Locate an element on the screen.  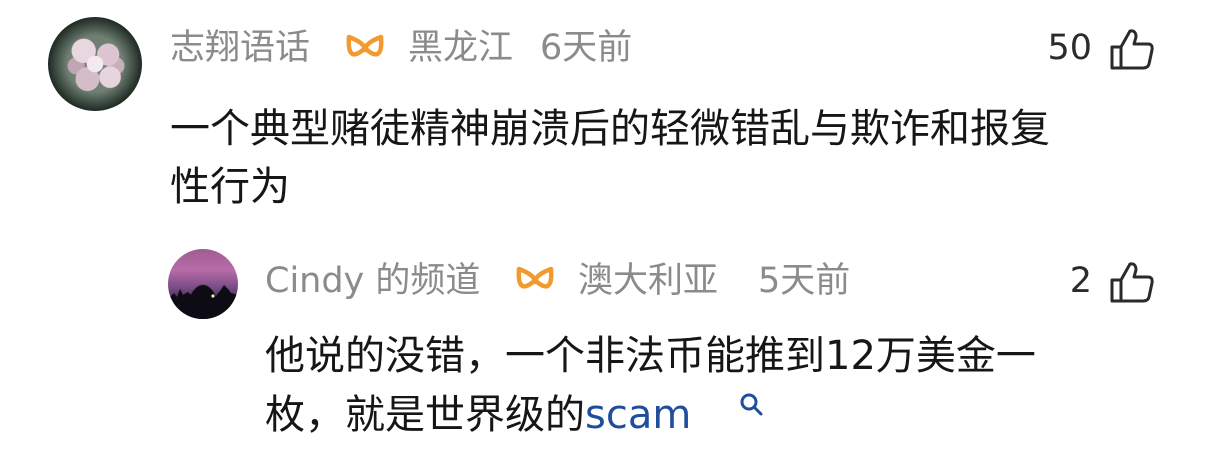
comment-text-line: 他说的没错，一个非法币能推到12万美金一 is located at coordinates (650, 356).